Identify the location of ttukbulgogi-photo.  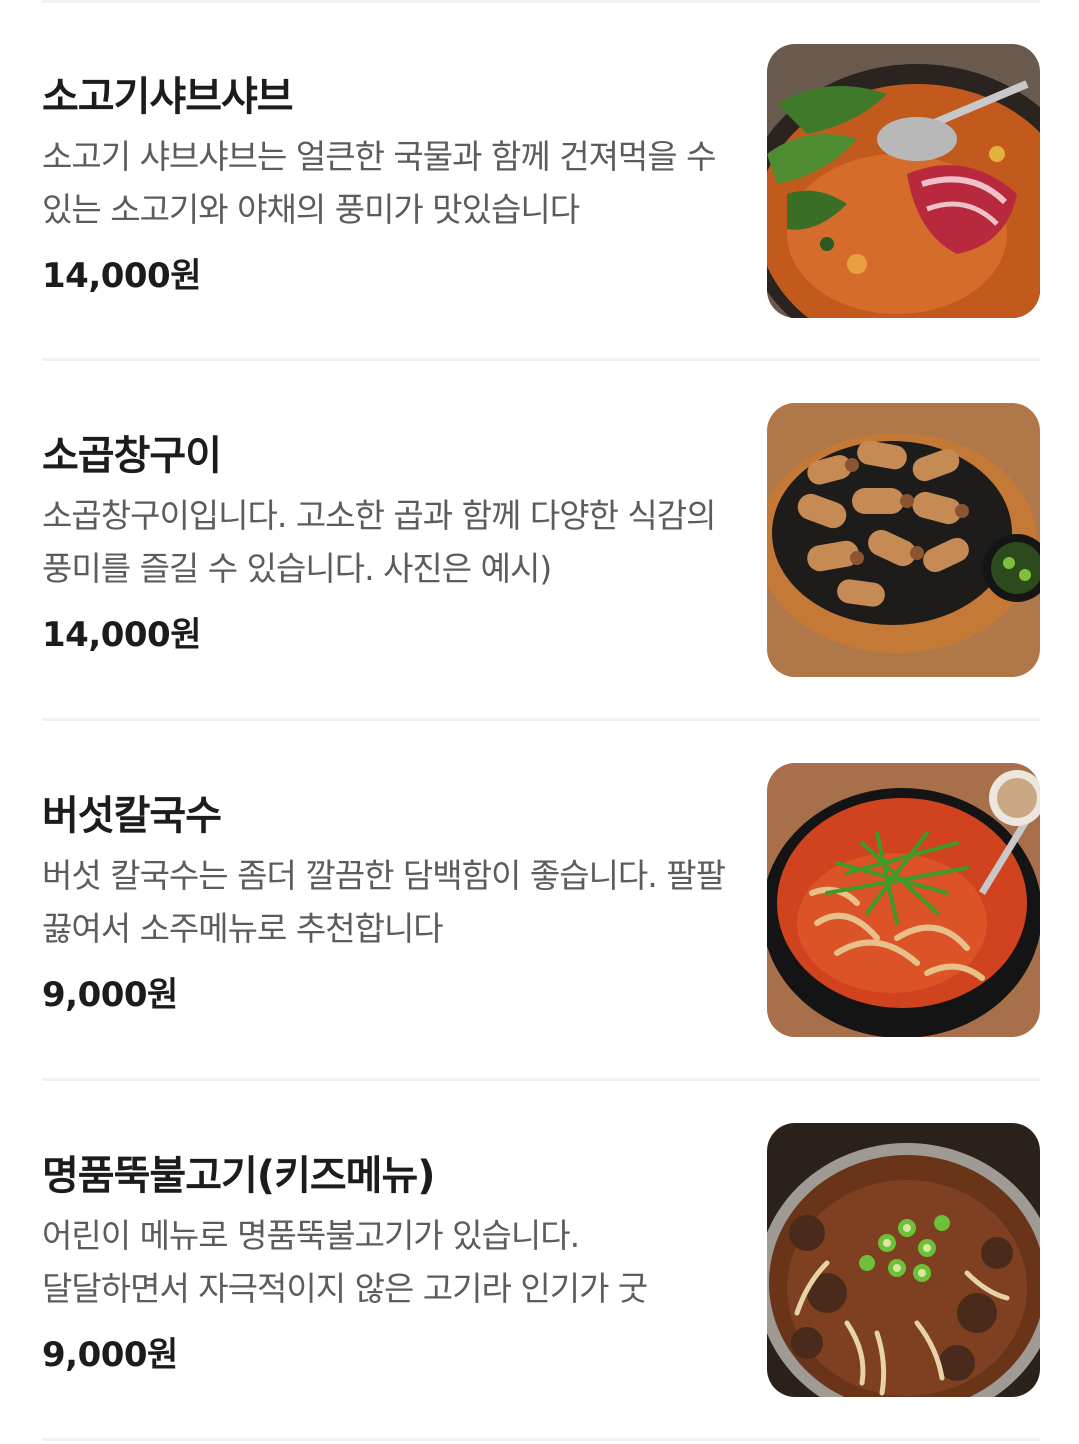
(903, 1260).